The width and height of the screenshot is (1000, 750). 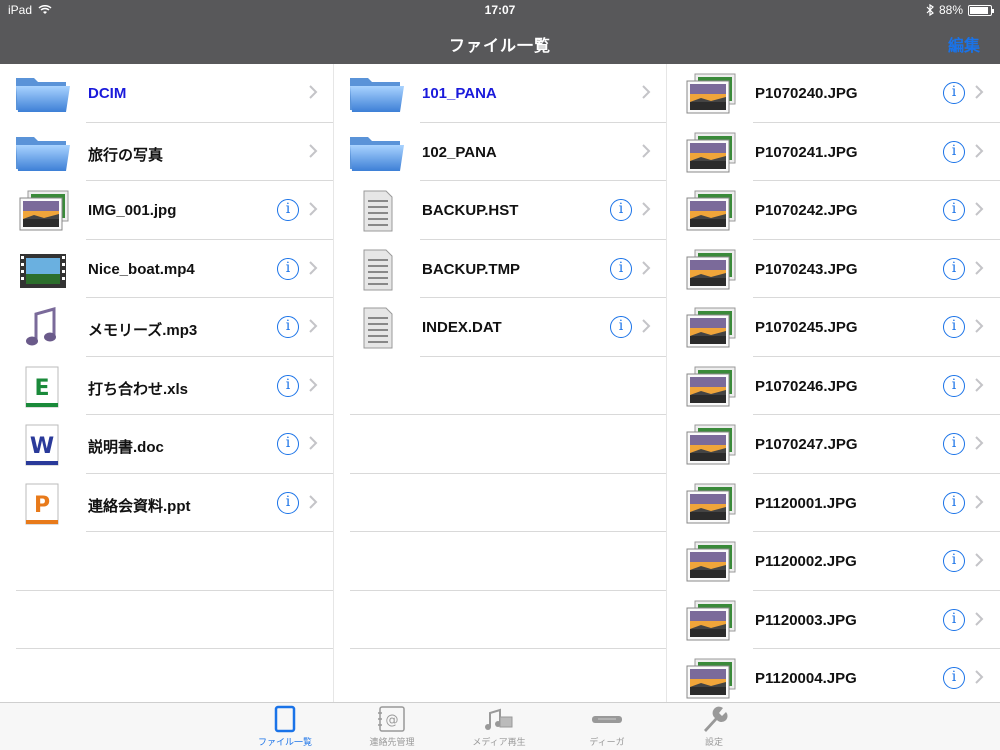 I want to click on list-item: 旅行の写真, so click(x=166, y=152).